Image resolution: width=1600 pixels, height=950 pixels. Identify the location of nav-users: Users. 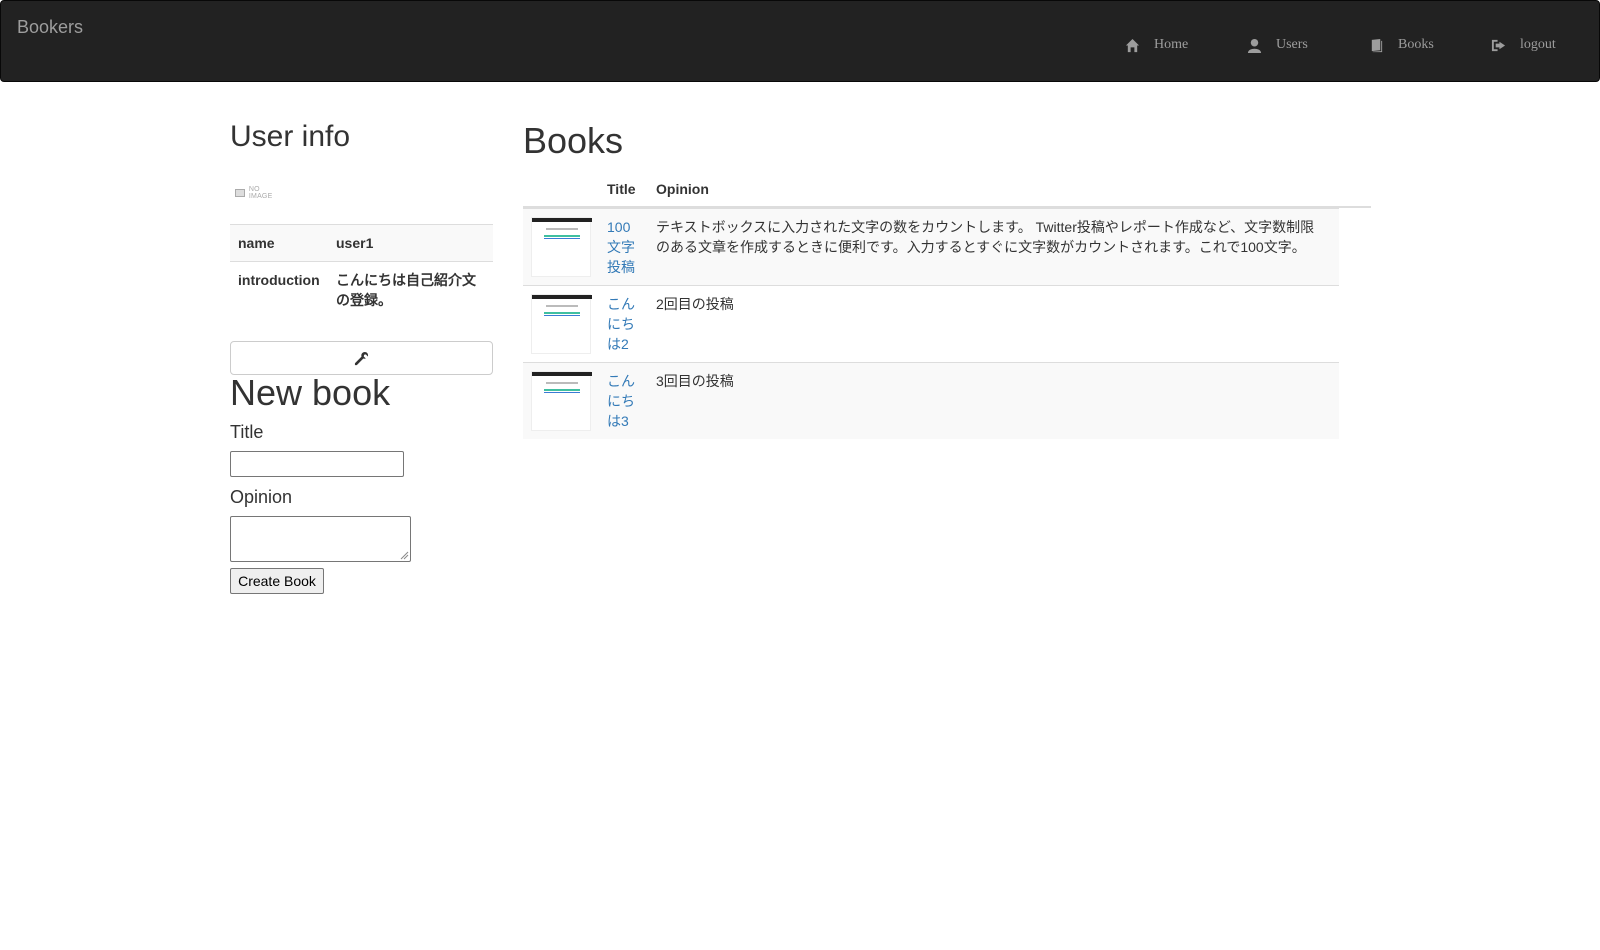
(1277, 45).